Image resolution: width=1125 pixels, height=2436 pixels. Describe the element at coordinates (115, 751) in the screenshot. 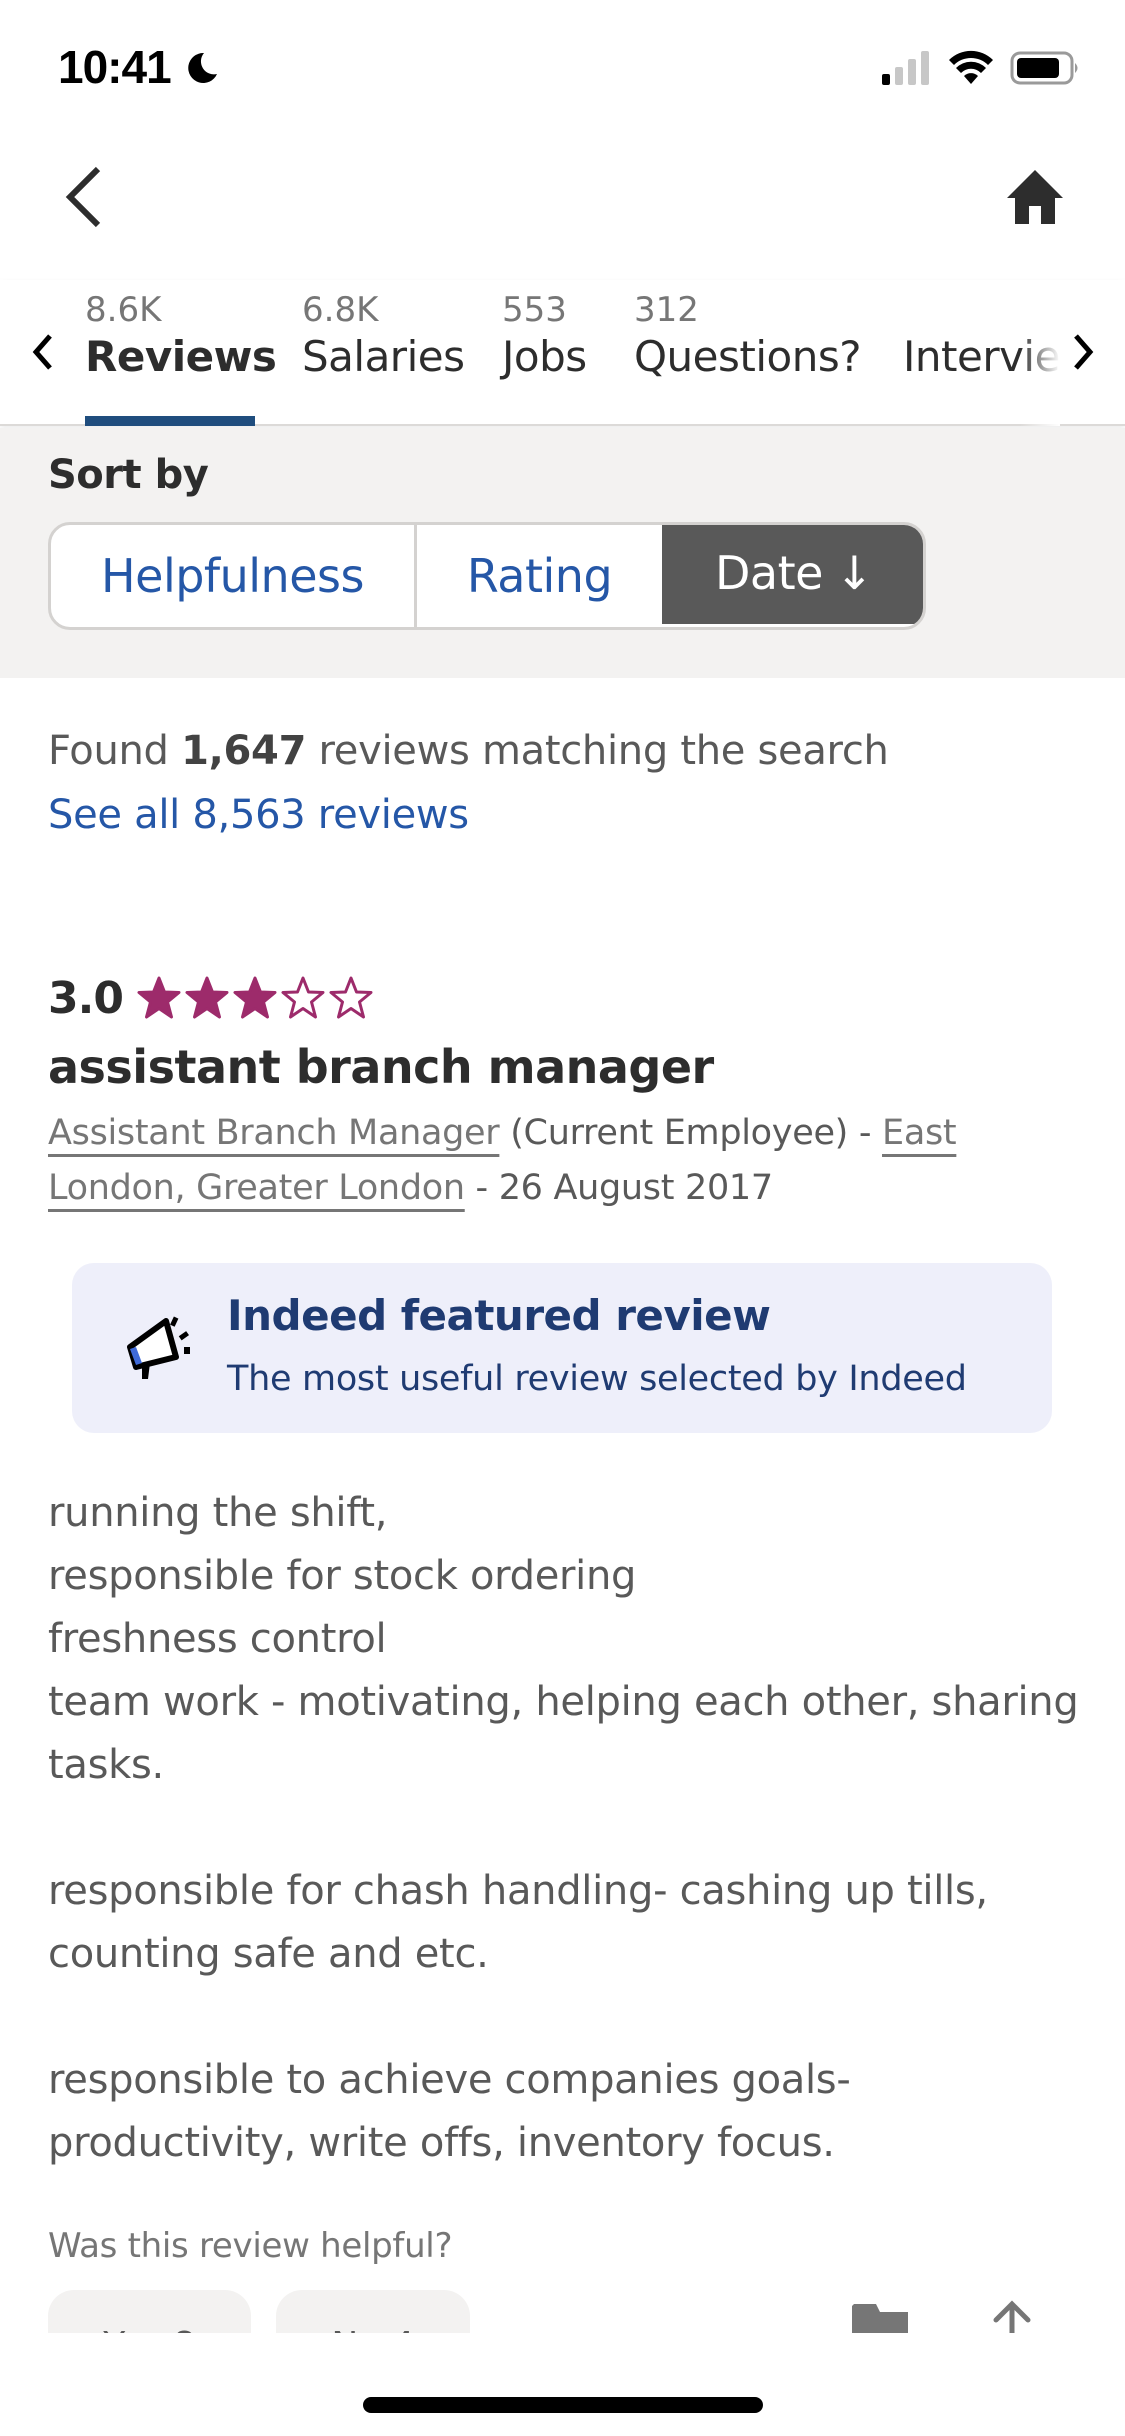

I see `found-prefix: Found` at that location.